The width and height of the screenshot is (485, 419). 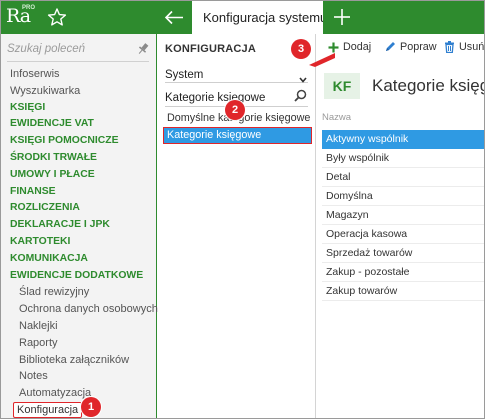 What do you see at coordinates (403, 196) in the screenshot?
I see `table-row: Domyślna` at bounding box center [403, 196].